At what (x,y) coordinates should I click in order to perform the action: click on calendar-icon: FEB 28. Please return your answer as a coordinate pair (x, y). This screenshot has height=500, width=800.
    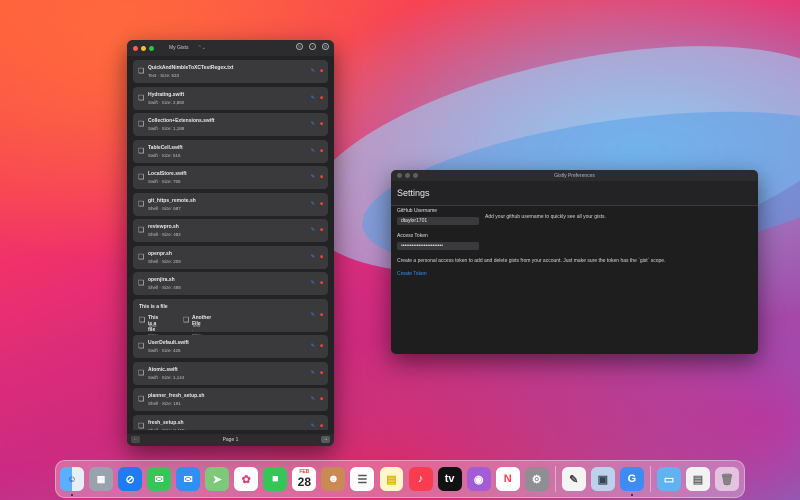
    Looking at the image, I should click on (304, 479).